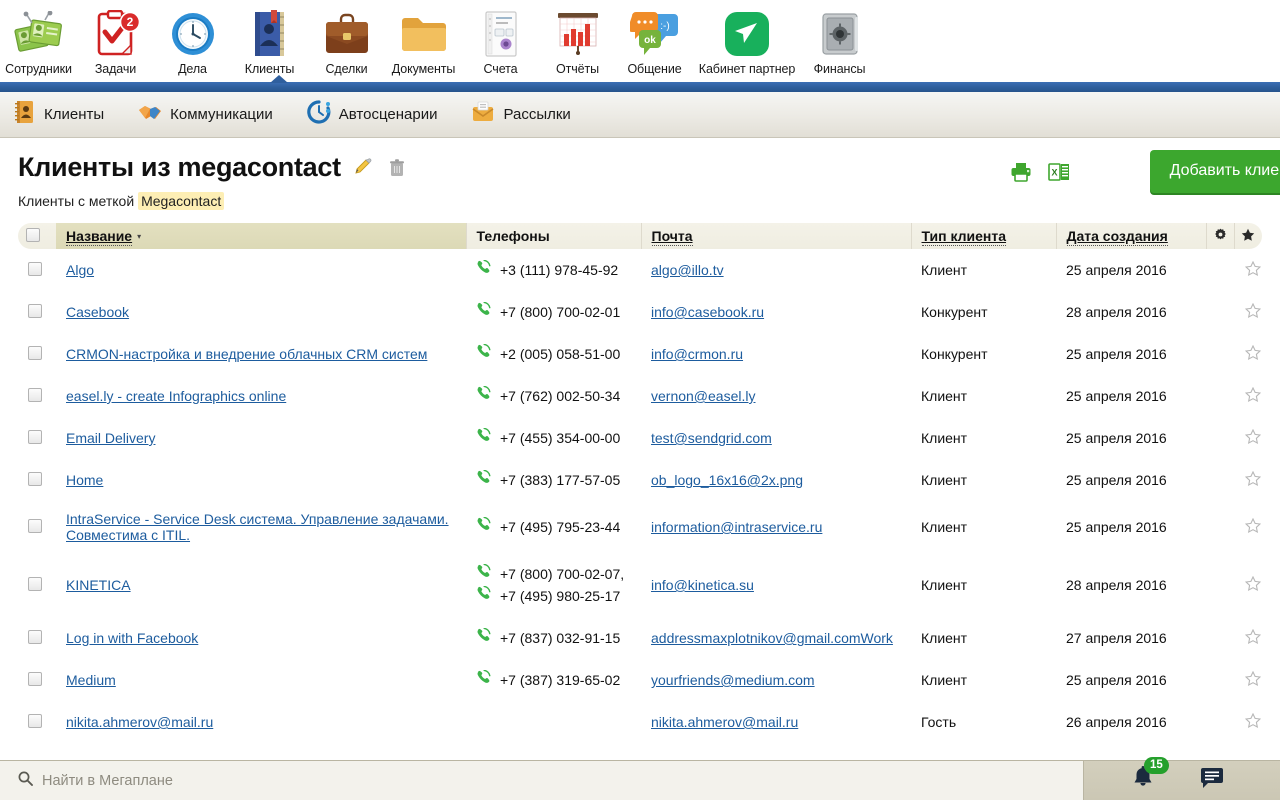  What do you see at coordinates (513, 236) in the screenshot?
I see `column-header-phones-label: Телефоны` at bounding box center [513, 236].